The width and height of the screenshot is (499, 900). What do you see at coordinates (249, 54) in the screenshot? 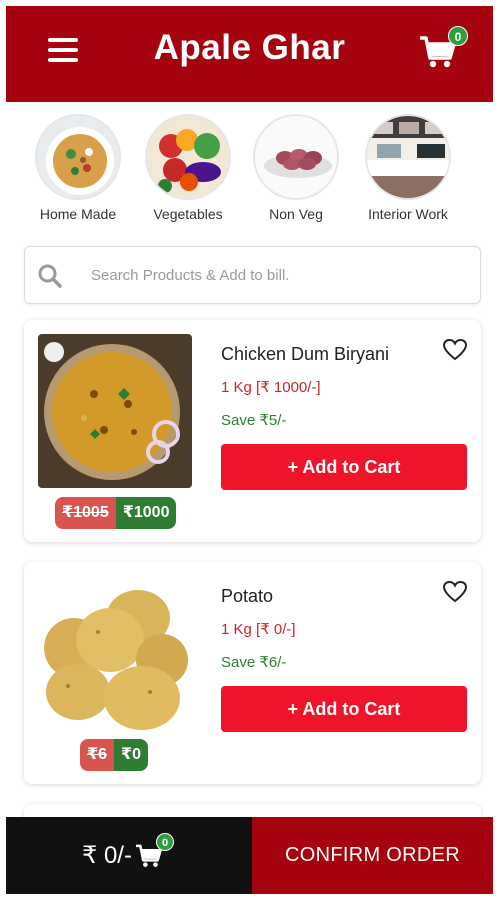
I see `app-header: Apale Ghar 0` at bounding box center [249, 54].